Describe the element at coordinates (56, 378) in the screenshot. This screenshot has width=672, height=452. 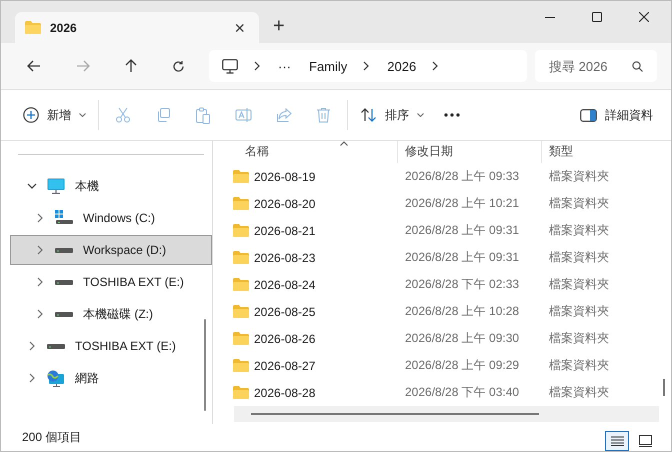
I see `network-globe-icon` at that location.